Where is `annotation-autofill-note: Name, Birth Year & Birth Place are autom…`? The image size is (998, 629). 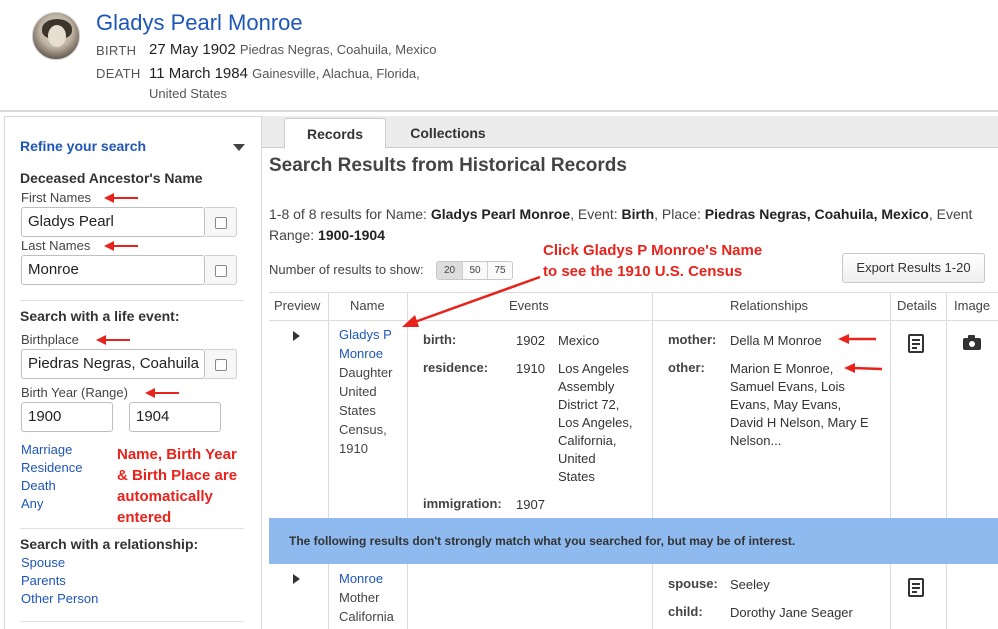 annotation-autofill-note: Name, Birth Year & Birth Place are autom… is located at coordinates (177, 486).